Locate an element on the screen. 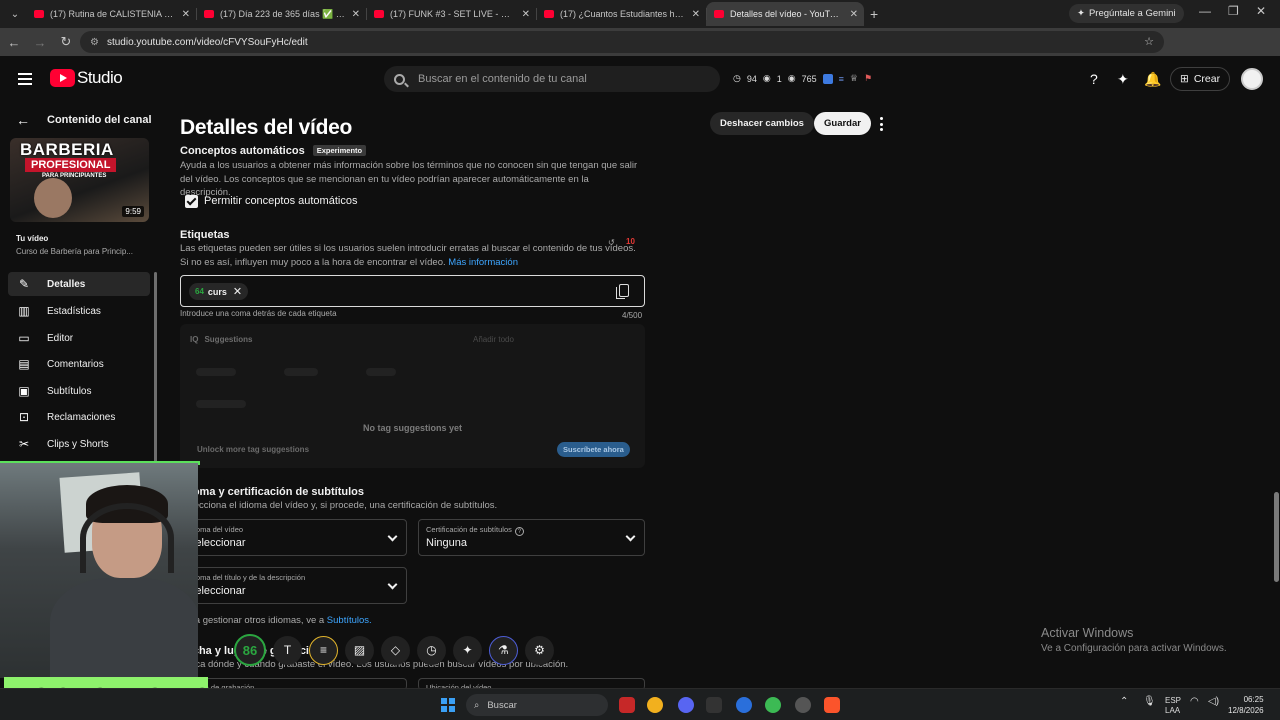 This screenshot has width=1280, height=720. studio-logo-text: Studio is located at coordinates (100, 78).